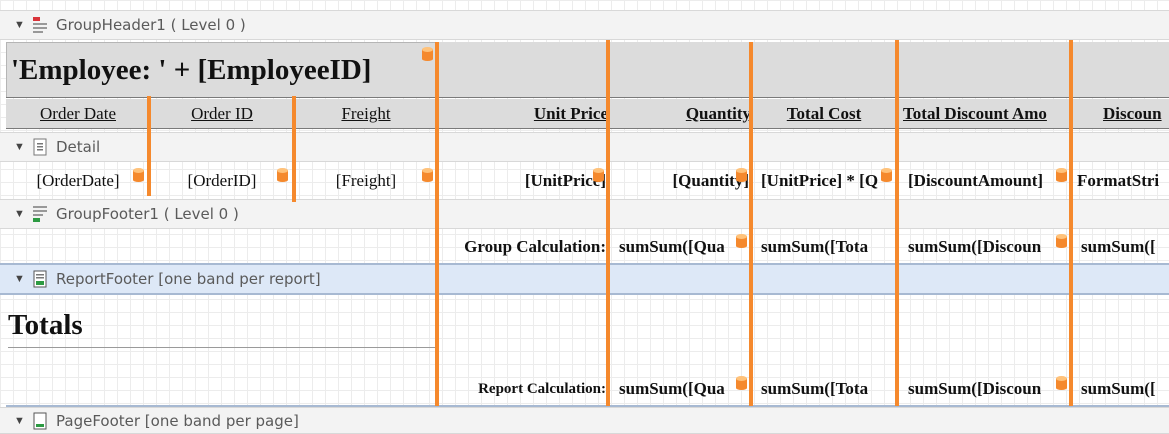 This screenshot has height=434, width=1169. I want to click on group-header-icon, so click(40, 25).